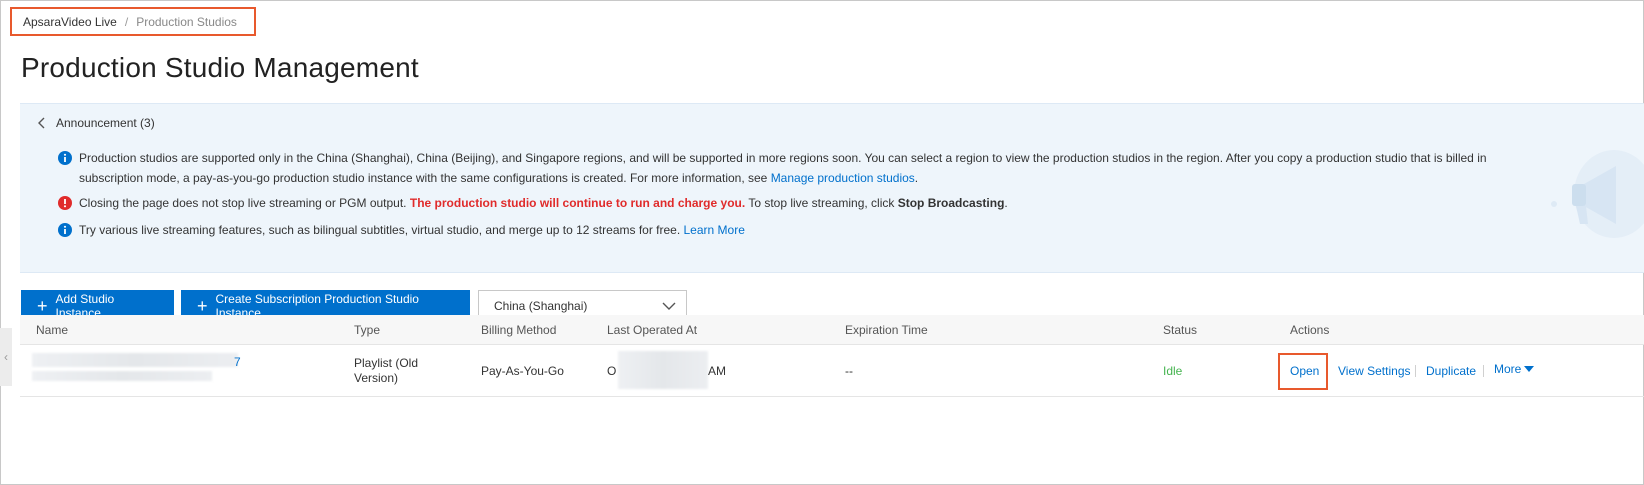  What do you see at coordinates (1597, 194) in the screenshot?
I see `megaphone-icon` at bounding box center [1597, 194].